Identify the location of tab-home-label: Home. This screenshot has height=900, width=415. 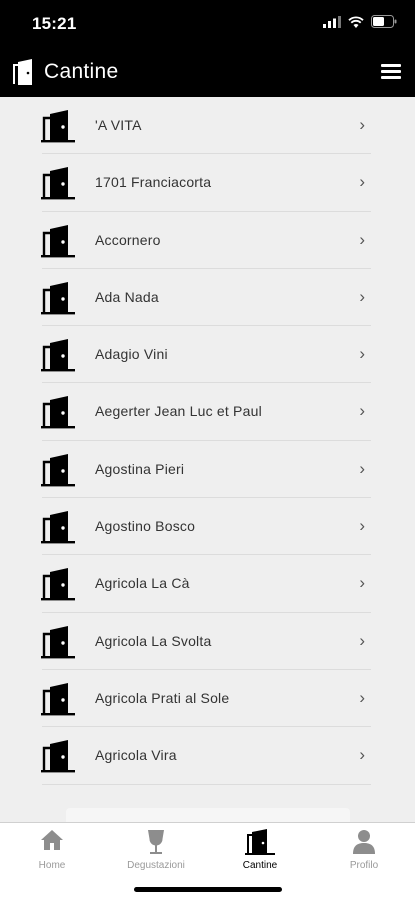
(52, 865).